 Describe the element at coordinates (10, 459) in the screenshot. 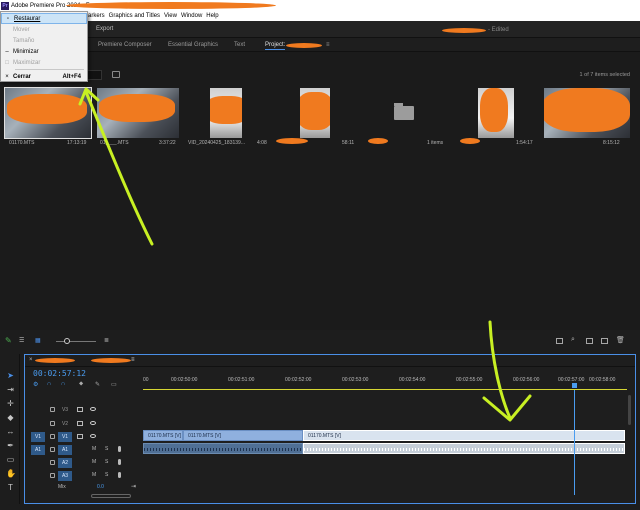

I see `rectangle-tool-icon: ▭` at that location.